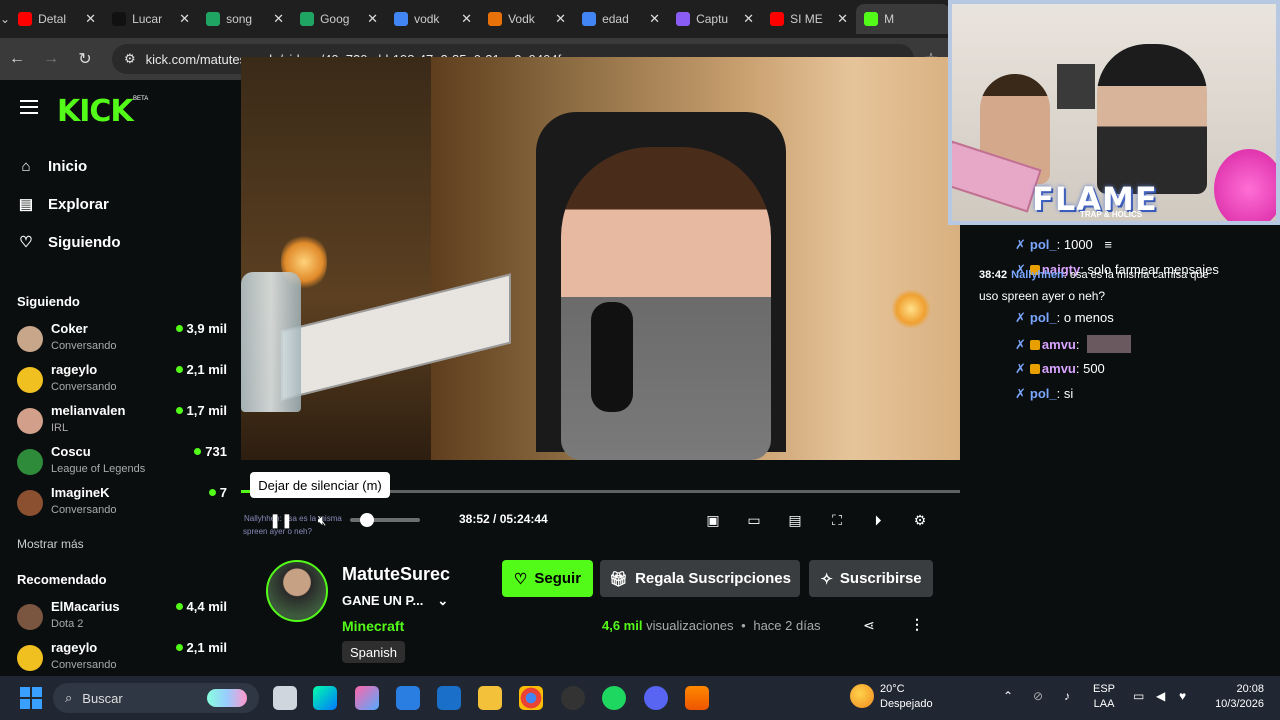 The width and height of the screenshot is (1280, 720). What do you see at coordinates (373, 626) in the screenshot?
I see `category-link: Minecraft` at bounding box center [373, 626].